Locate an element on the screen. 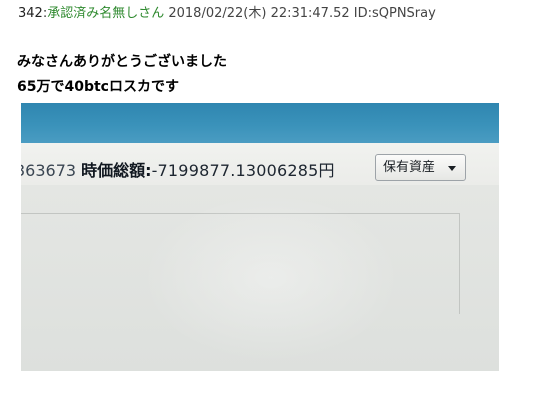 This screenshot has height=405, width=534. total-value: -7199877.13006285円 is located at coordinates (243, 170).